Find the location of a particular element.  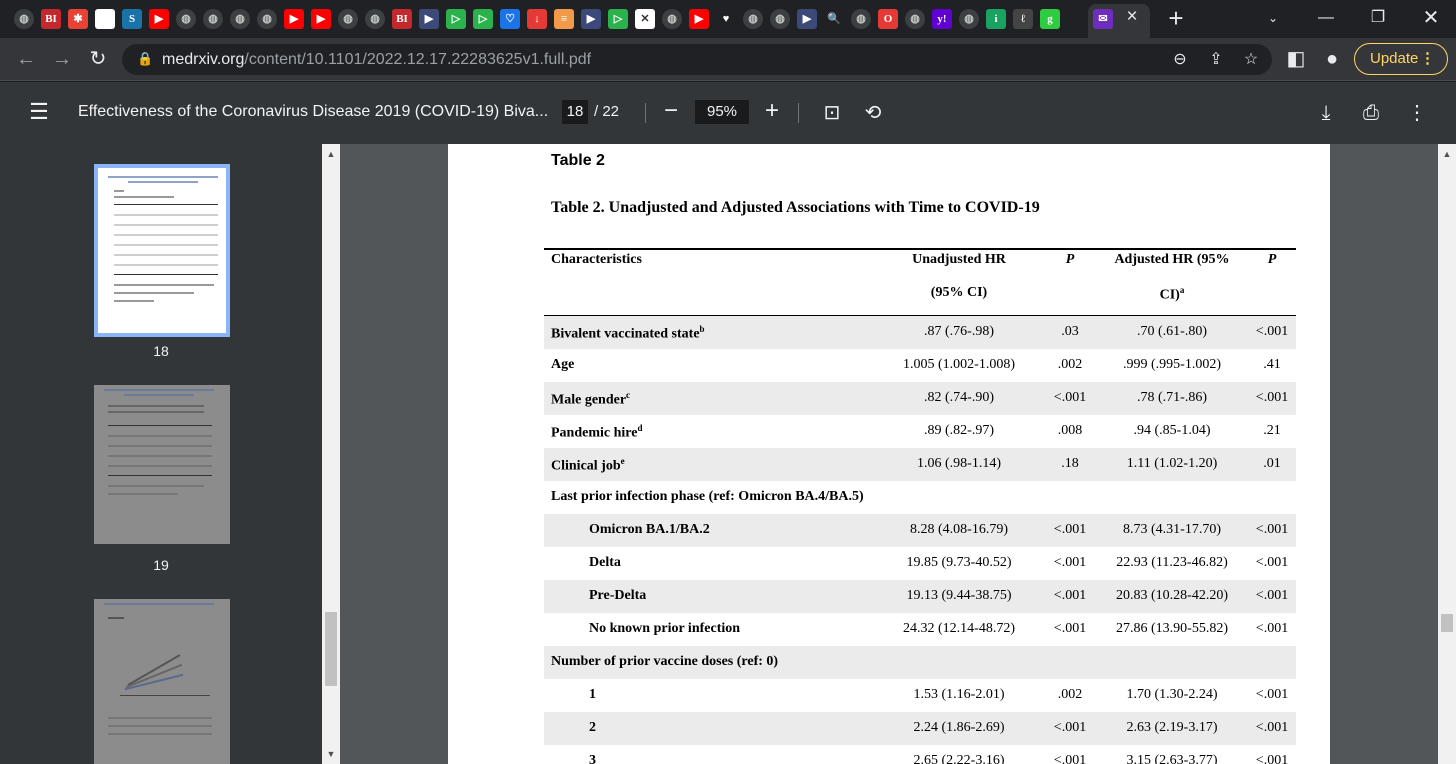

share-icon: ⇪ is located at coordinates (1216, 60).